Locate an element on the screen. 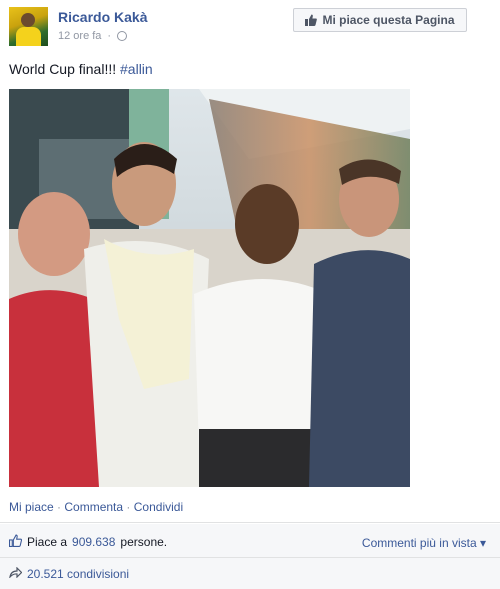  post-actions: Mi piace · Commenta · Condividi is located at coordinates (96, 507).